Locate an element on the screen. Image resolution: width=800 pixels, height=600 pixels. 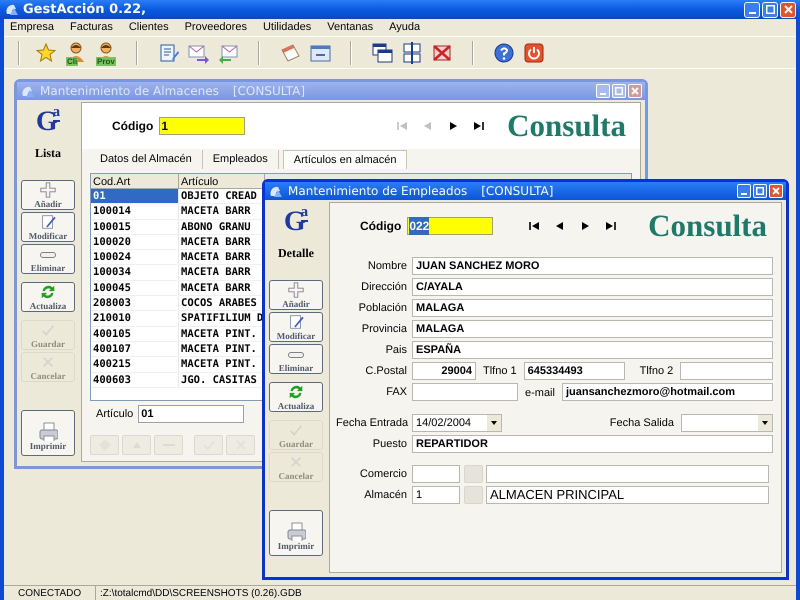
field-label: Comercio is located at coordinates (382, 474).